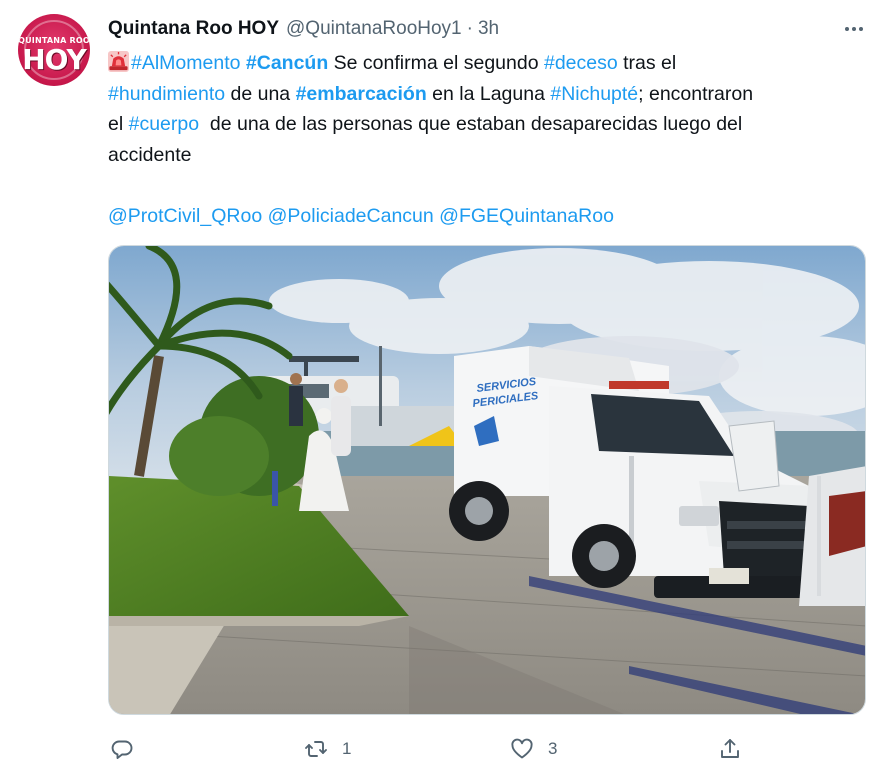 This screenshot has height=775, width=886. Describe the element at coordinates (526, 216) in the screenshot. I see `mention-link: @FGEQuintanaRoo` at that location.